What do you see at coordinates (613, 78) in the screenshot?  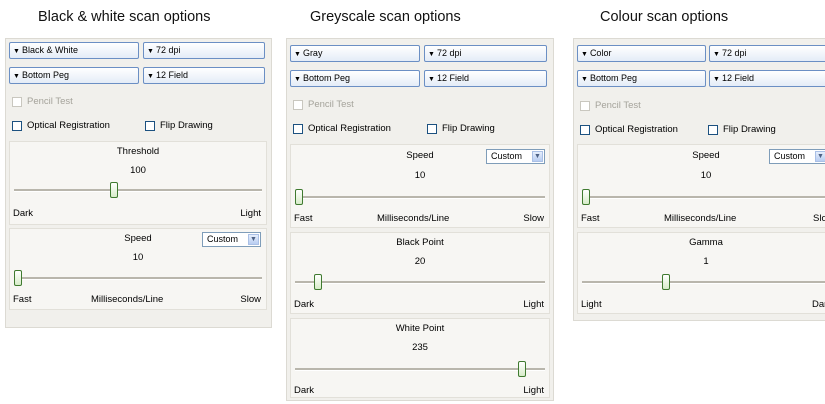 I see `colour-peg-value: Bottom Peg` at bounding box center [613, 78].